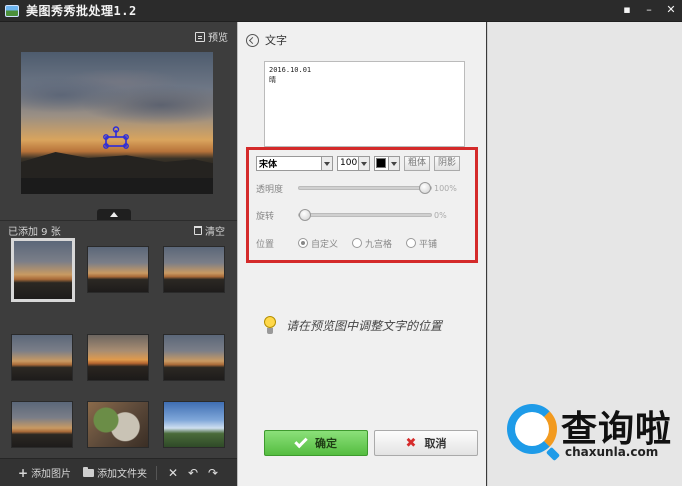  What do you see at coordinates (12, 10) in the screenshot?
I see `app-icon` at bounding box center [12, 10].